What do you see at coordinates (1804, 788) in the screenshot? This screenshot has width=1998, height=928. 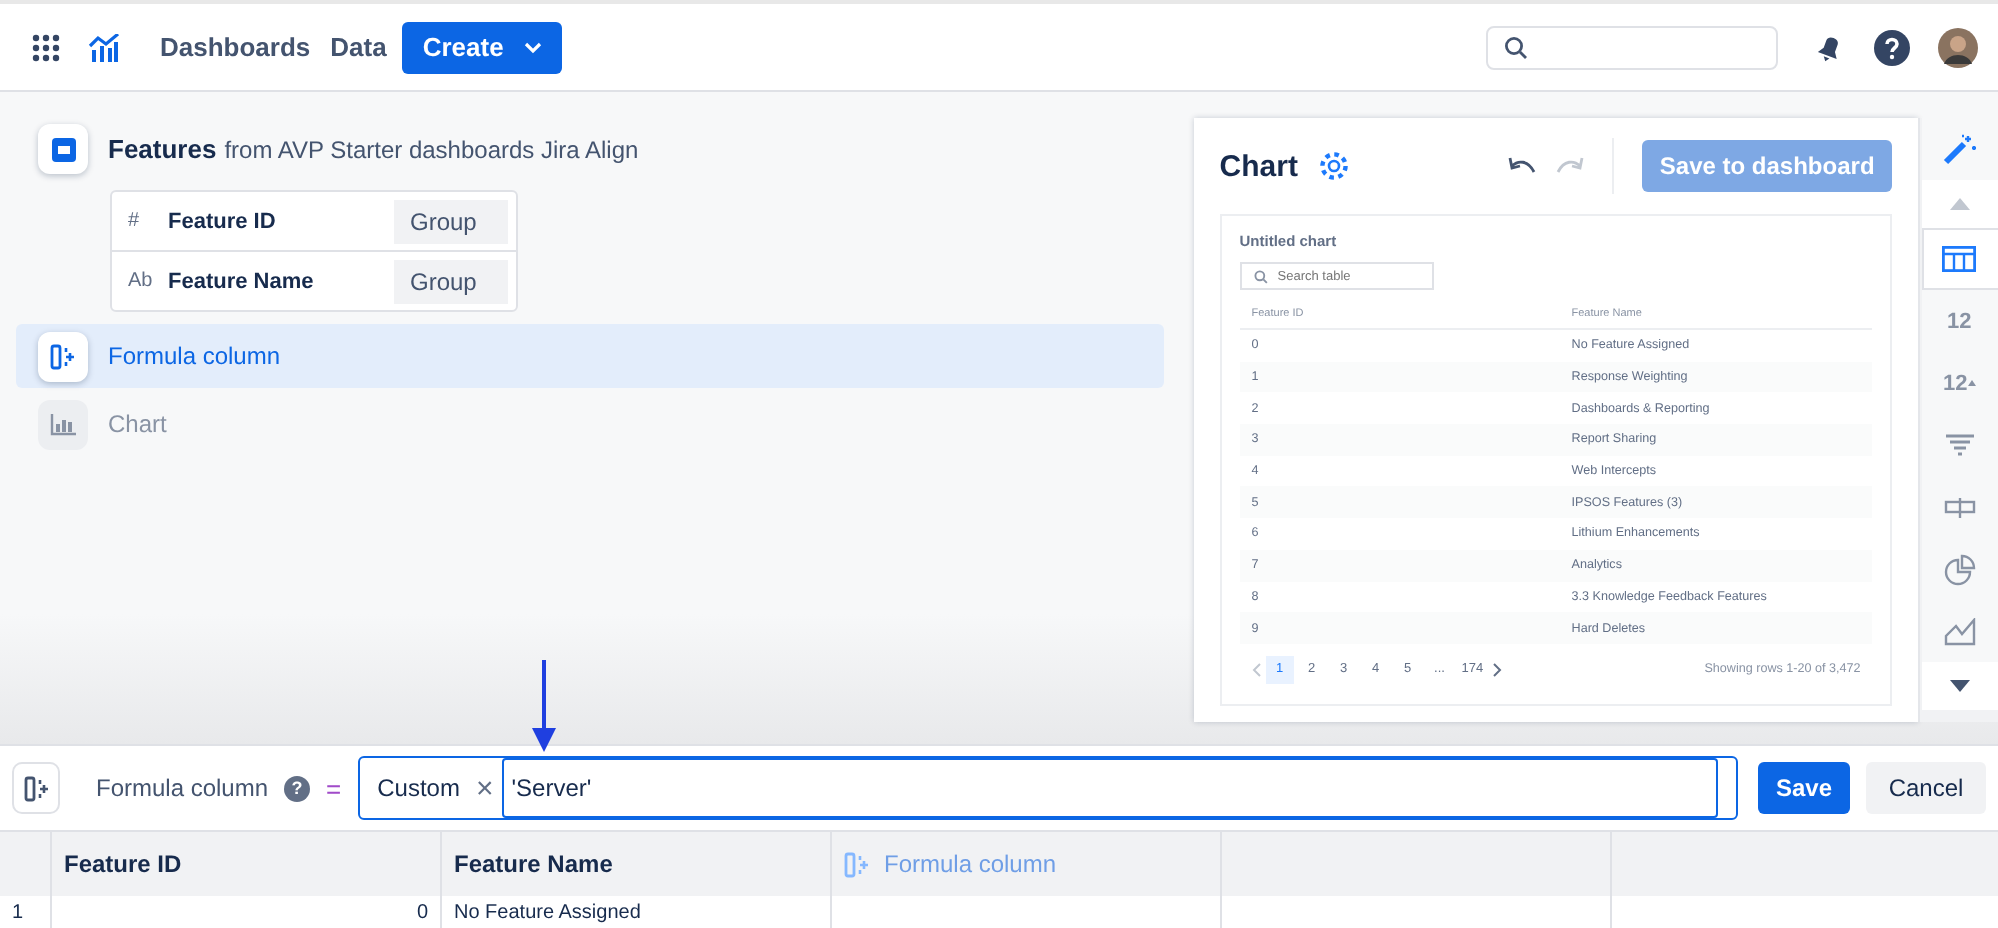 I see `save-button: Save` at bounding box center [1804, 788].